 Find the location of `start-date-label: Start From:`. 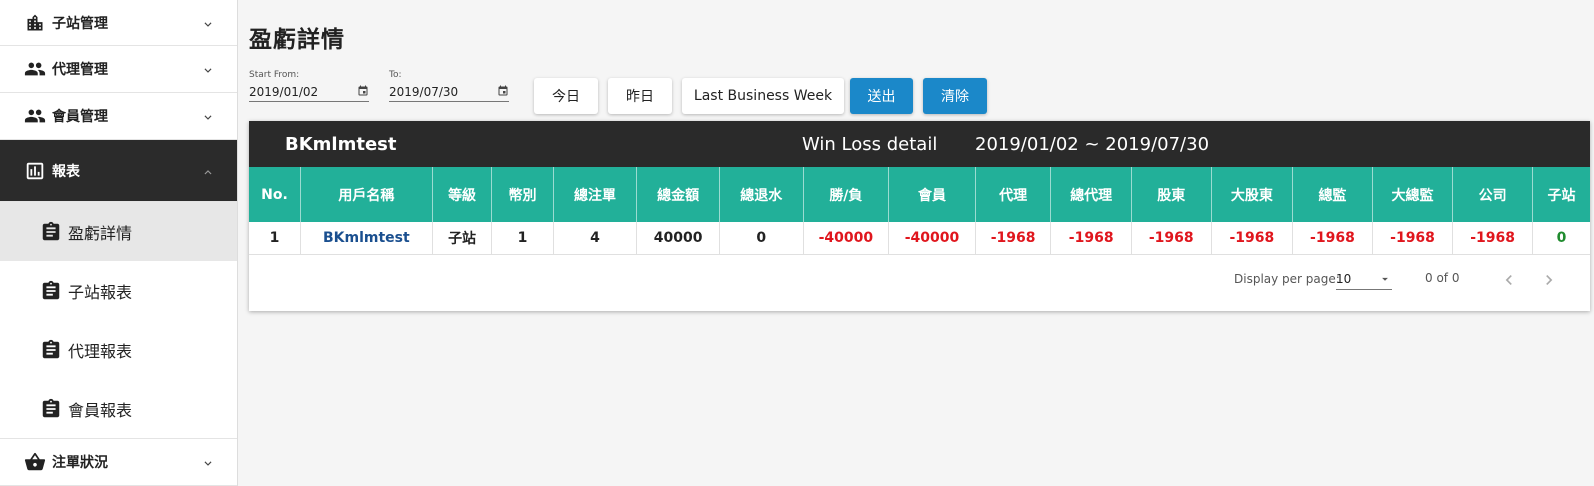

start-date-label: Start From: is located at coordinates (274, 75).